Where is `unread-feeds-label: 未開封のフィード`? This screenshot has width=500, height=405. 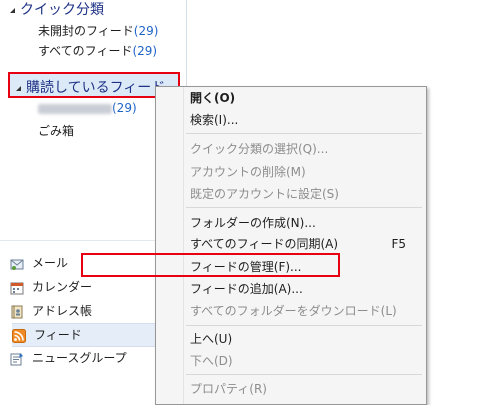
unread-feeds-label: 未開封のフィード is located at coordinates (86, 31).